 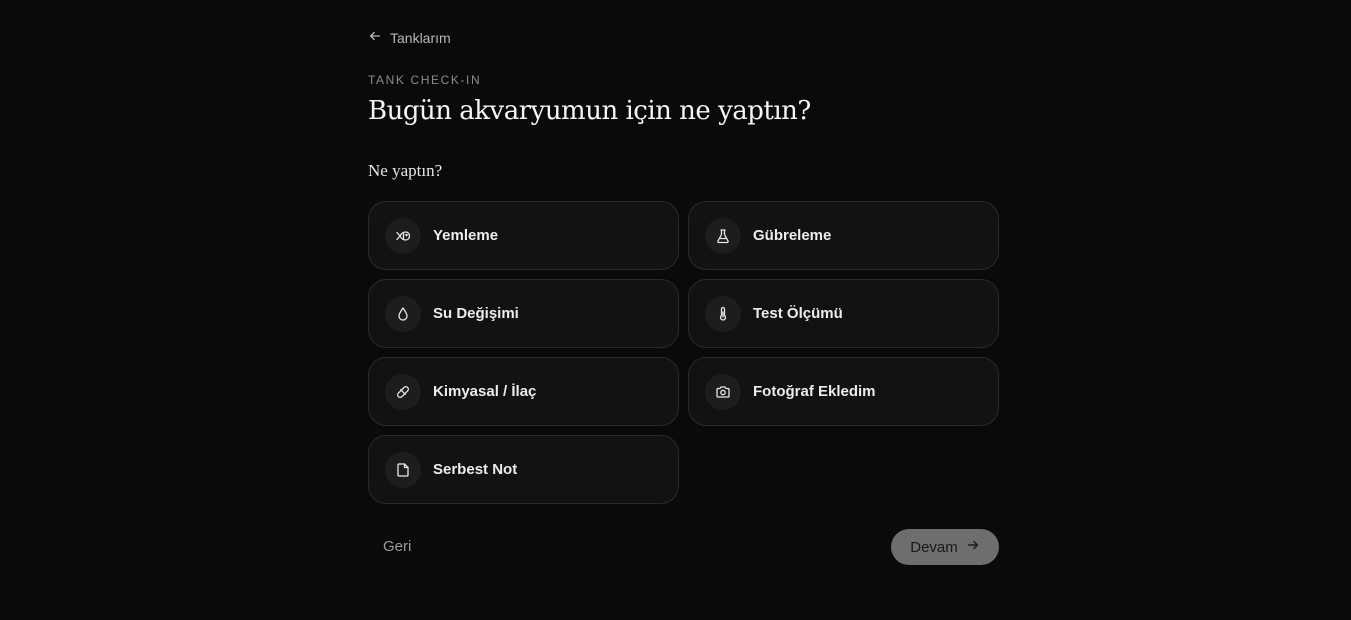 What do you see at coordinates (466, 235) in the screenshot?
I see `option-label: Yemleme` at bounding box center [466, 235].